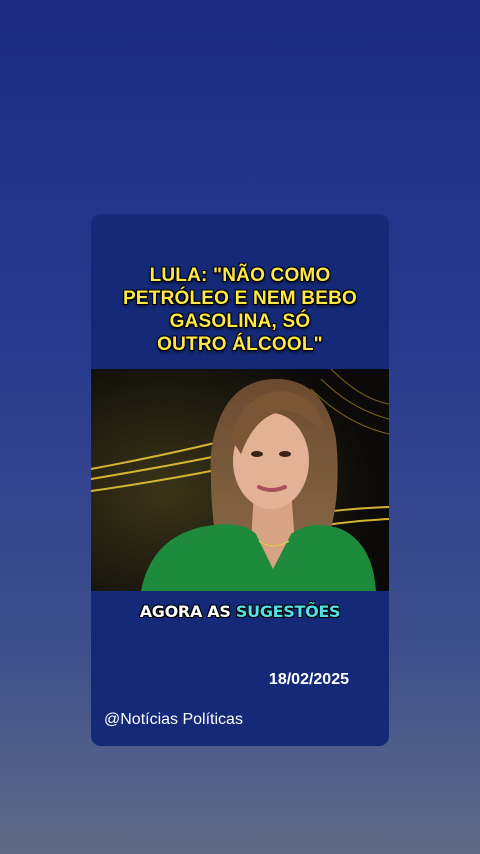  Describe the element at coordinates (288, 611) in the screenshot. I see `subtitle-highlight: SUGESTÕES` at that location.